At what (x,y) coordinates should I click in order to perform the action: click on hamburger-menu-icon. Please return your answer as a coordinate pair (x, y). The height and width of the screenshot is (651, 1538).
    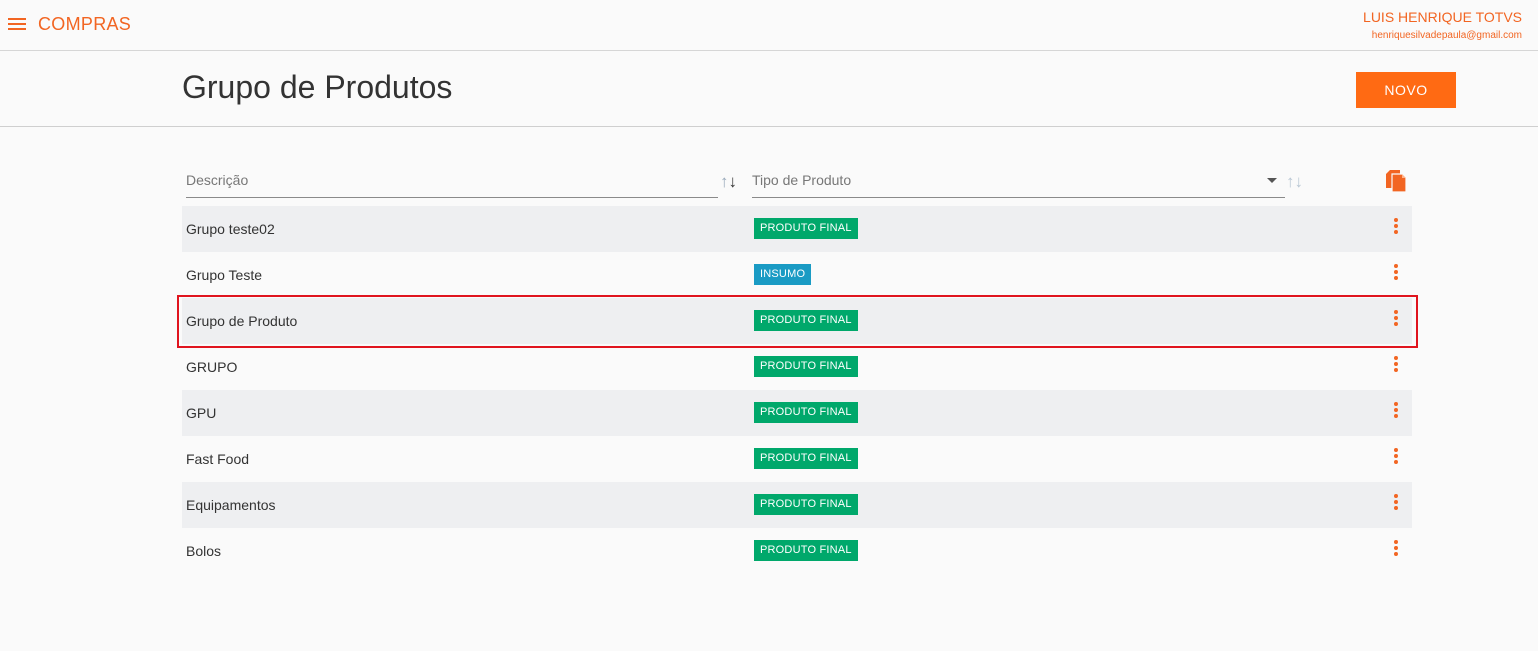
    Looking at the image, I should click on (18, 24).